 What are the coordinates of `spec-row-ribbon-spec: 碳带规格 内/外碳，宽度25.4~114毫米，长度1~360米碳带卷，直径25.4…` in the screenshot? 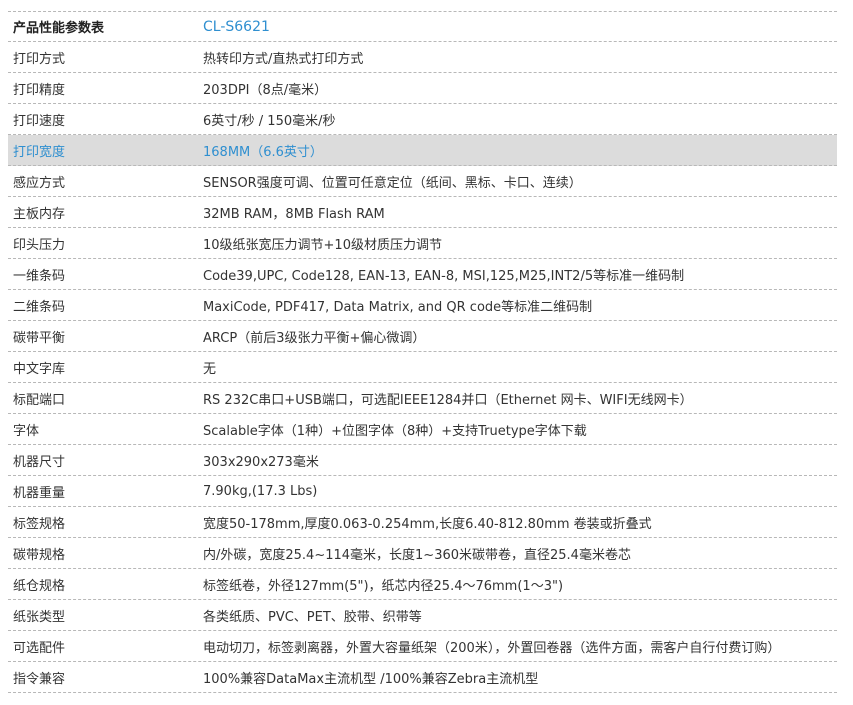 It's located at (422, 553).